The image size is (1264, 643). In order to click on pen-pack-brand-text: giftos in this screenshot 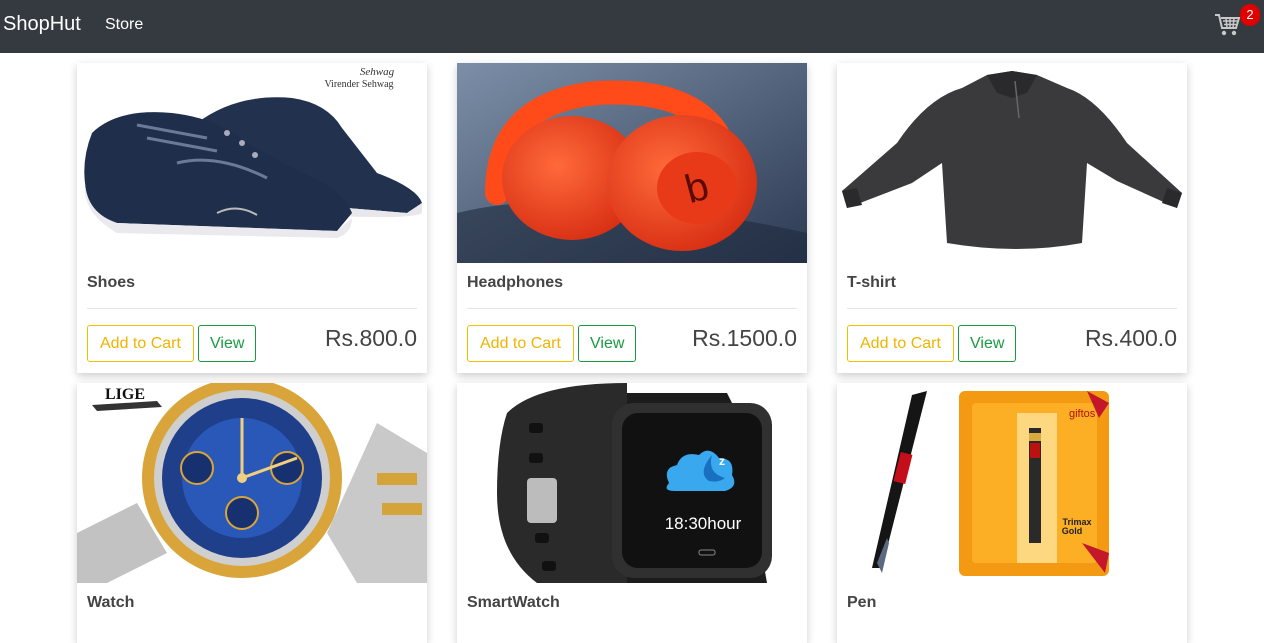, I will do `click(1082, 414)`.